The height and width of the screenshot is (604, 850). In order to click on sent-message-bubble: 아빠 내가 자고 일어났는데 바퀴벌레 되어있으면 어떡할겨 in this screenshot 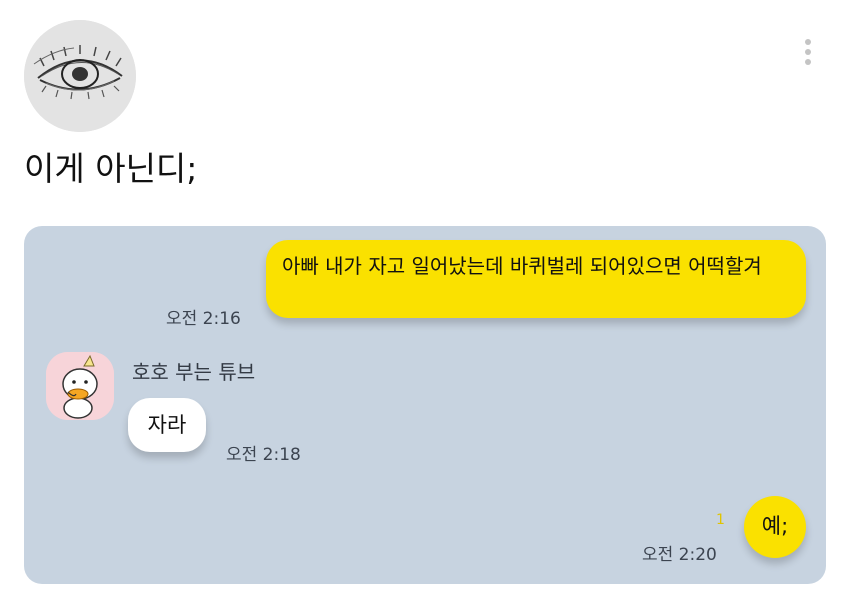, I will do `click(536, 279)`.